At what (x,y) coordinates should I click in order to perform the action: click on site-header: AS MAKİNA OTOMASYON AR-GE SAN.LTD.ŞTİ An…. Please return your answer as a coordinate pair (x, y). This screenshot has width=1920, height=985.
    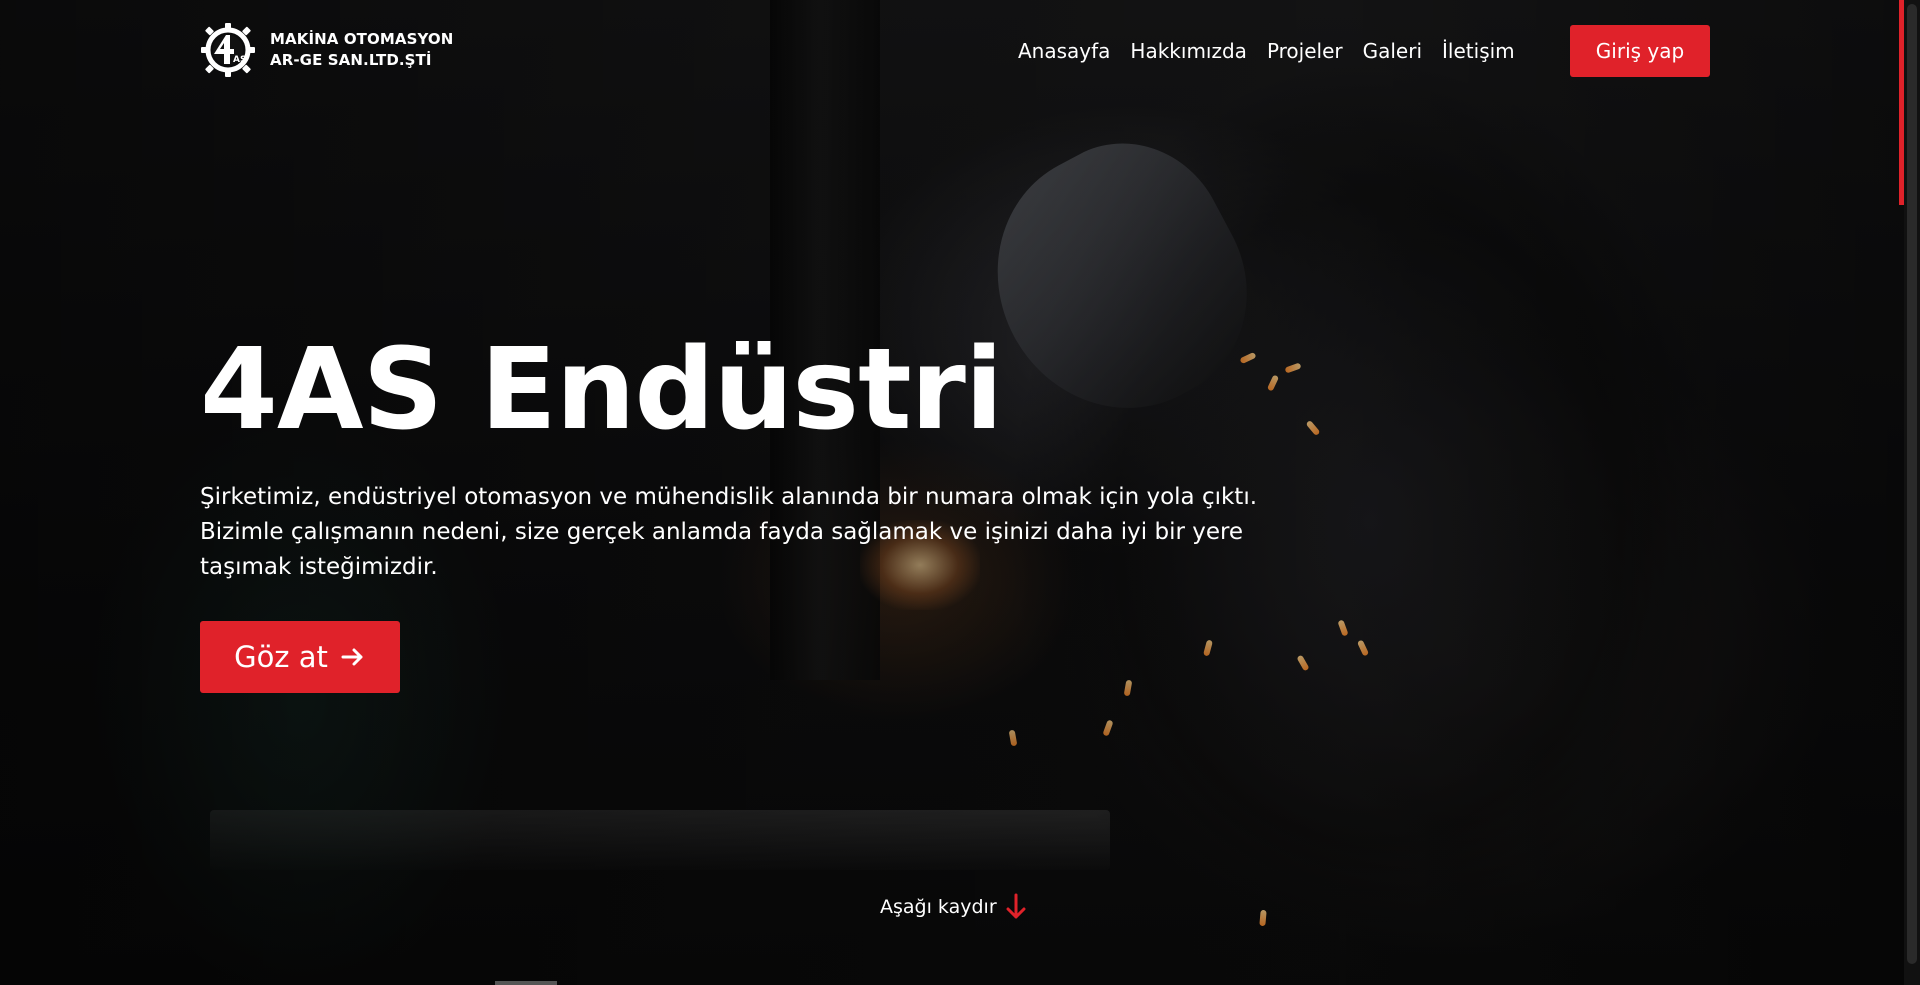
    Looking at the image, I should click on (960, 50).